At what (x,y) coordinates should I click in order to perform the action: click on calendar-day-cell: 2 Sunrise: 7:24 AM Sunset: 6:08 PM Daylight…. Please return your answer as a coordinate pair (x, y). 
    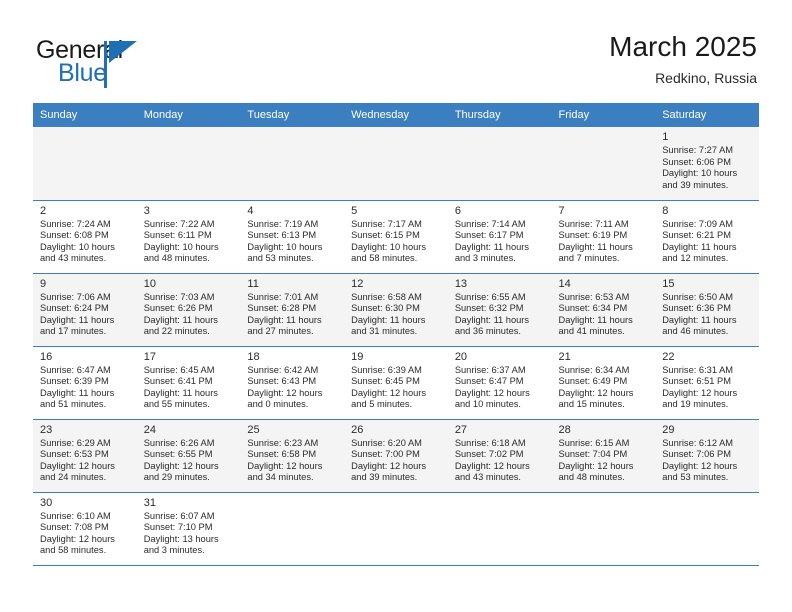
    Looking at the image, I should click on (85, 237).